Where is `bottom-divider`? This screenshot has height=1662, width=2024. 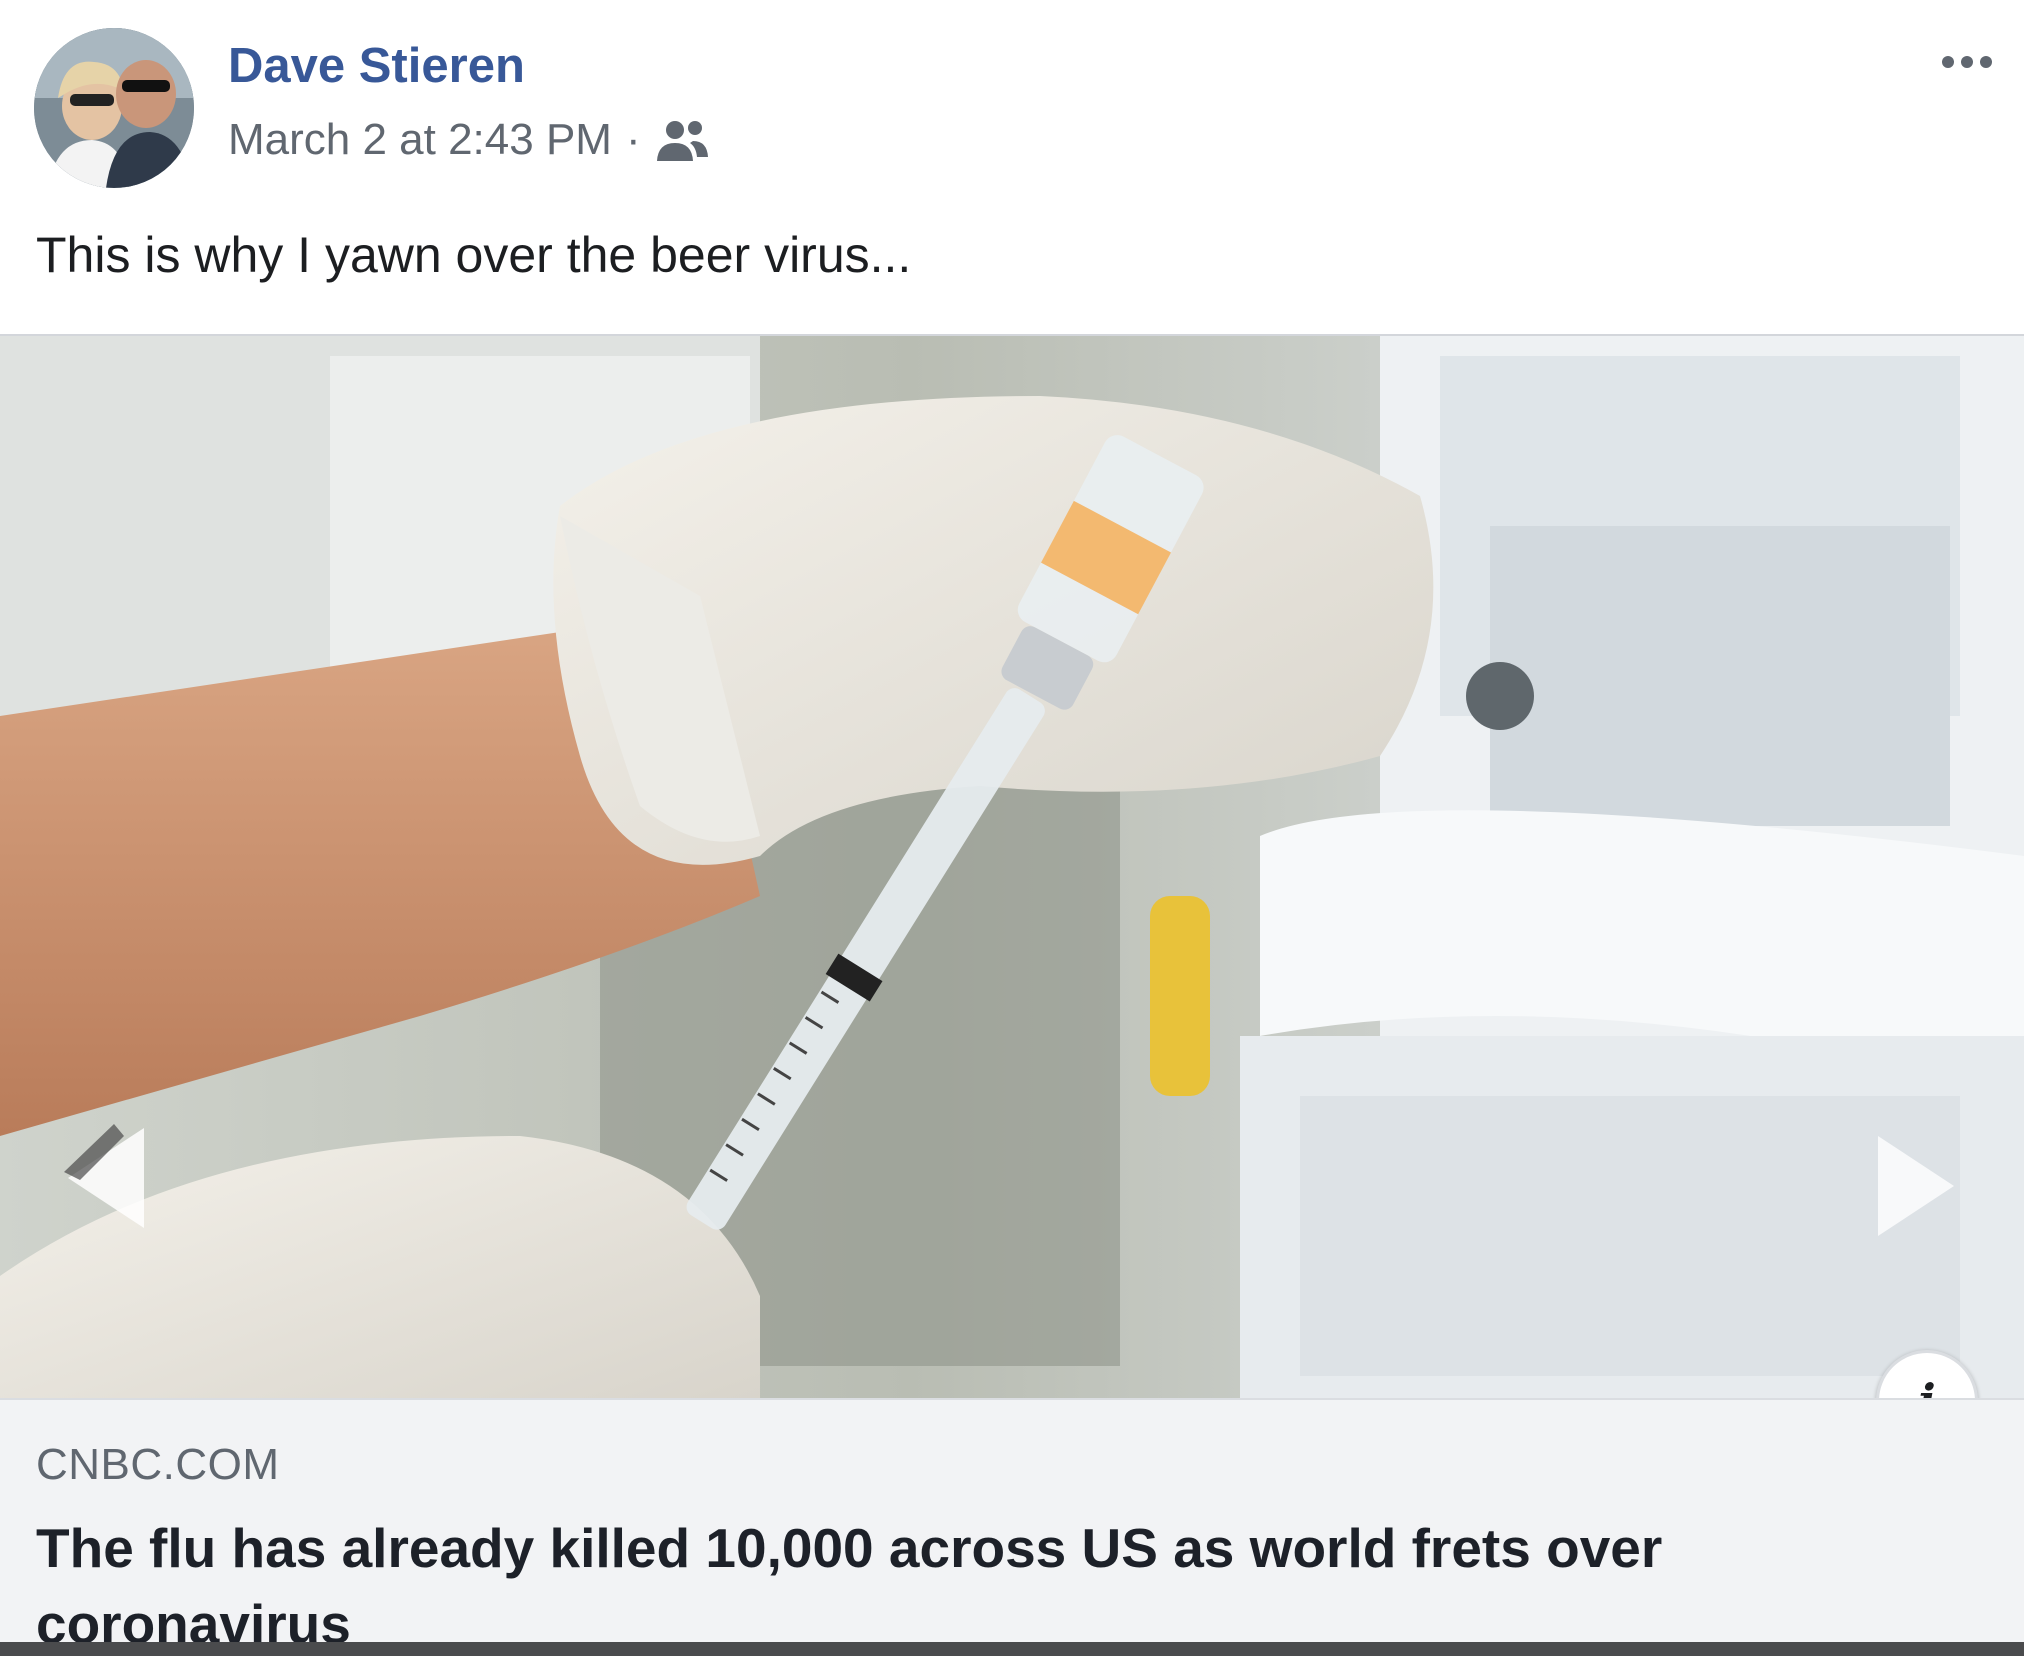
bottom-divider is located at coordinates (1012, 1649).